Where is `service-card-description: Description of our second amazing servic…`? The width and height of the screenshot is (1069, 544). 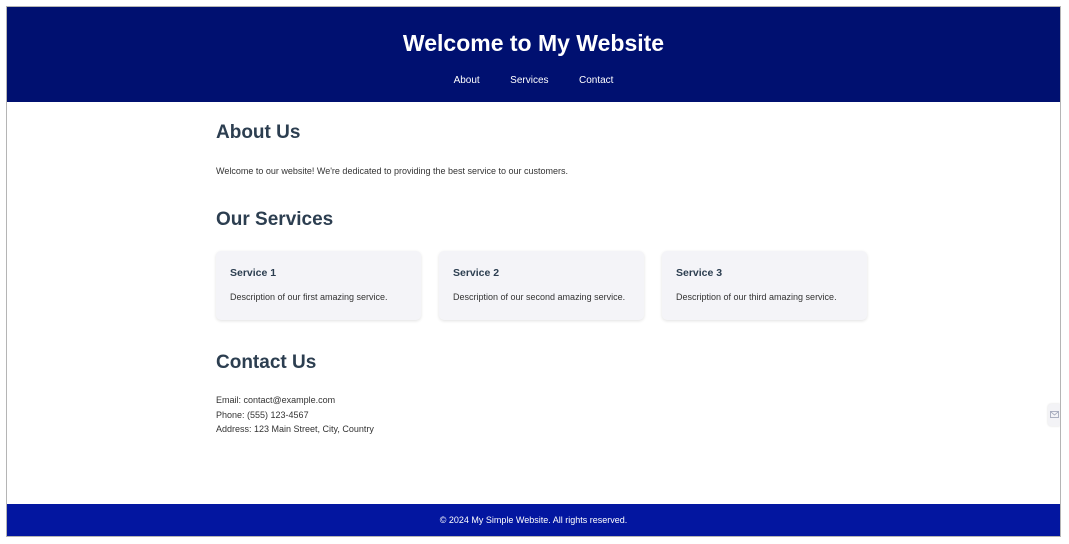 service-card-description: Description of our second amazing servic… is located at coordinates (539, 297).